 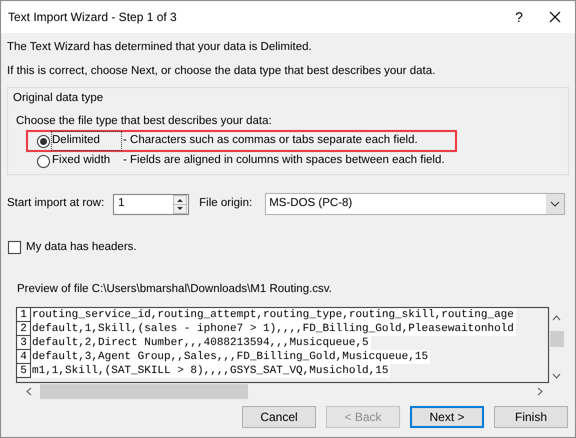 I want to click on chevron-up-icon, so click(x=556, y=317).